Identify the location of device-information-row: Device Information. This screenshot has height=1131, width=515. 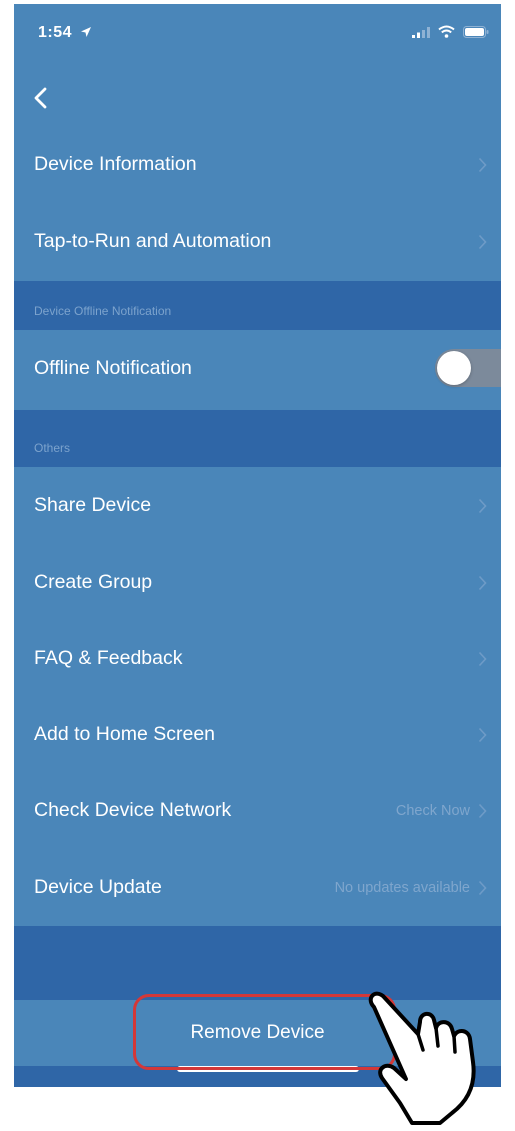
(257, 164).